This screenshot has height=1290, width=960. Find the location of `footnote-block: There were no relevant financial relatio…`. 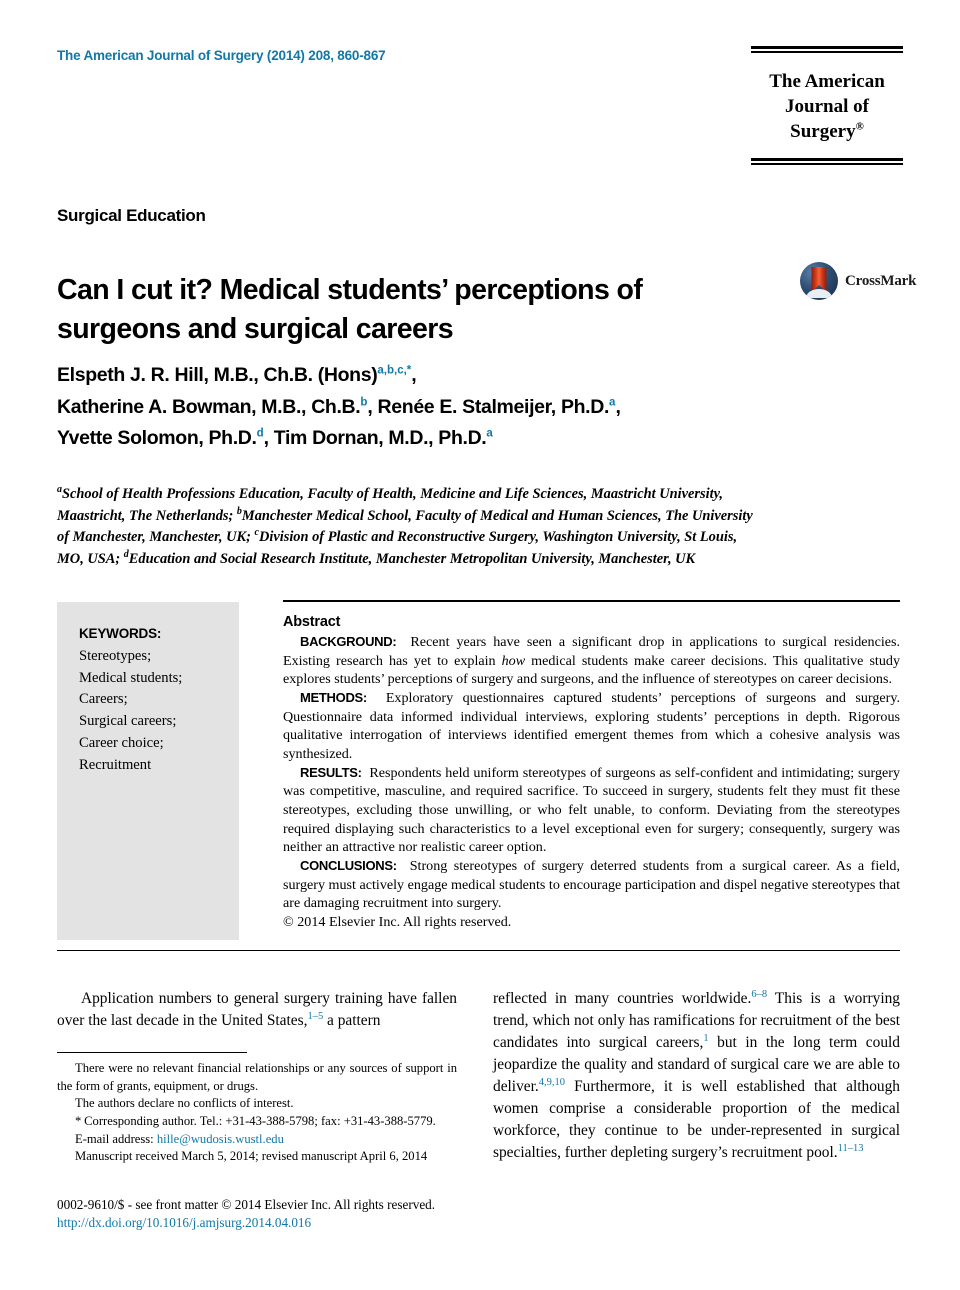

footnote-block: There were no relevant financial relatio… is located at coordinates (257, 1113).